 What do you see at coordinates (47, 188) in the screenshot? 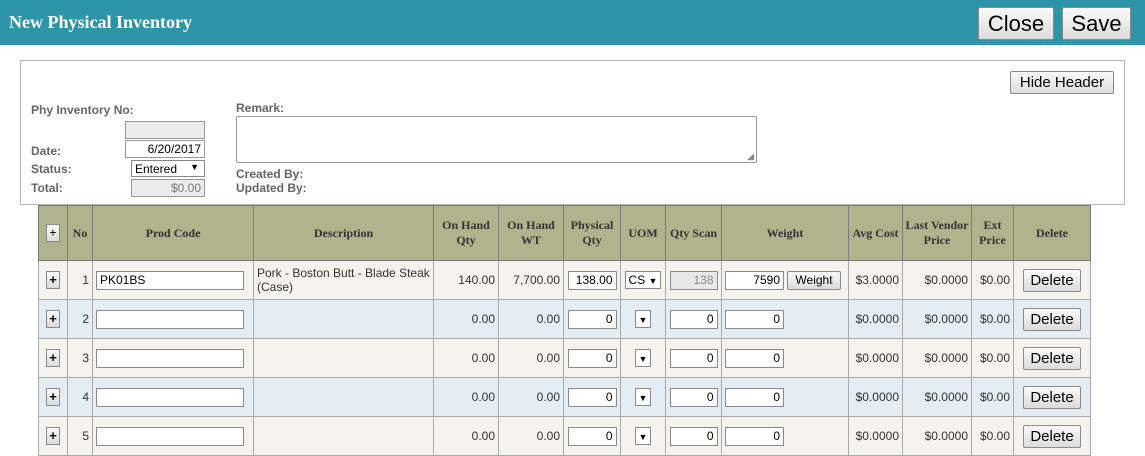
I see `total-label: Total:` at bounding box center [47, 188].